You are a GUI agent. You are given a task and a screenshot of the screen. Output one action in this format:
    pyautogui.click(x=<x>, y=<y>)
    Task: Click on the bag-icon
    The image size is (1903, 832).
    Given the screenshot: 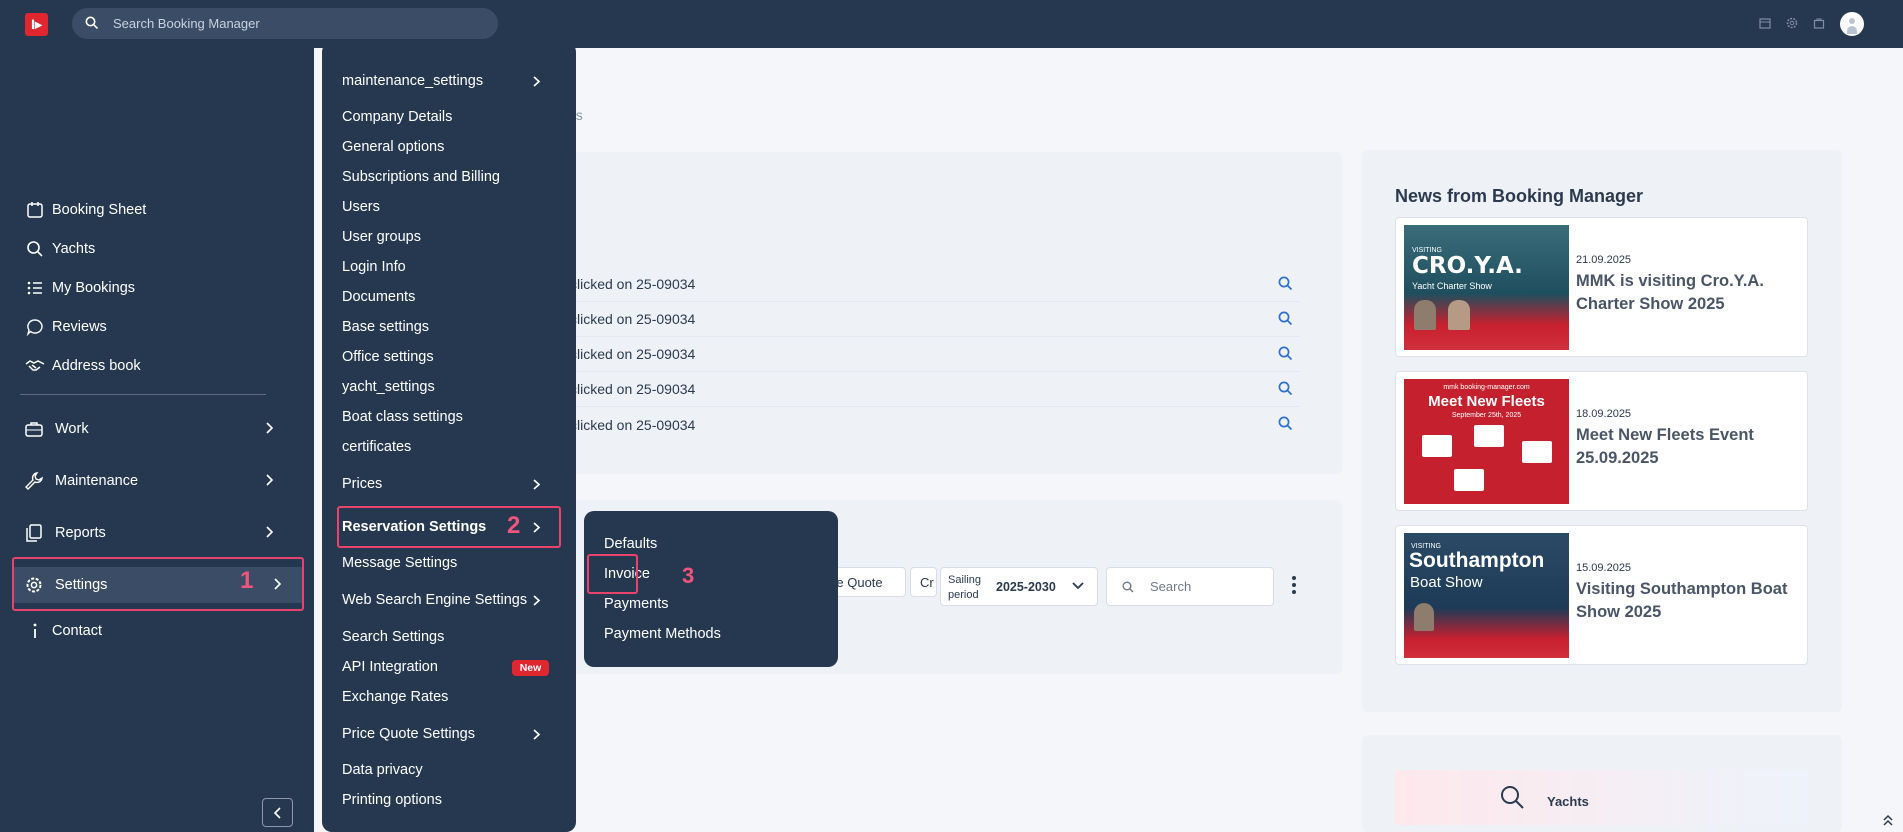 What is the action you would take?
    pyautogui.click(x=1819, y=23)
    